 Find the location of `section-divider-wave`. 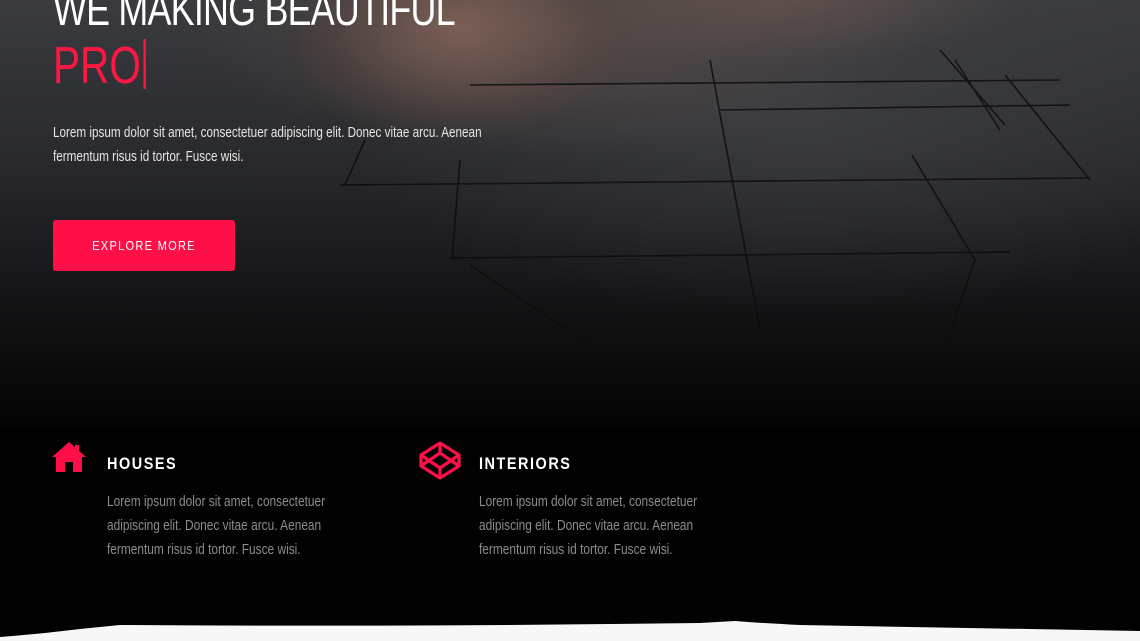

section-divider-wave is located at coordinates (570, 631).